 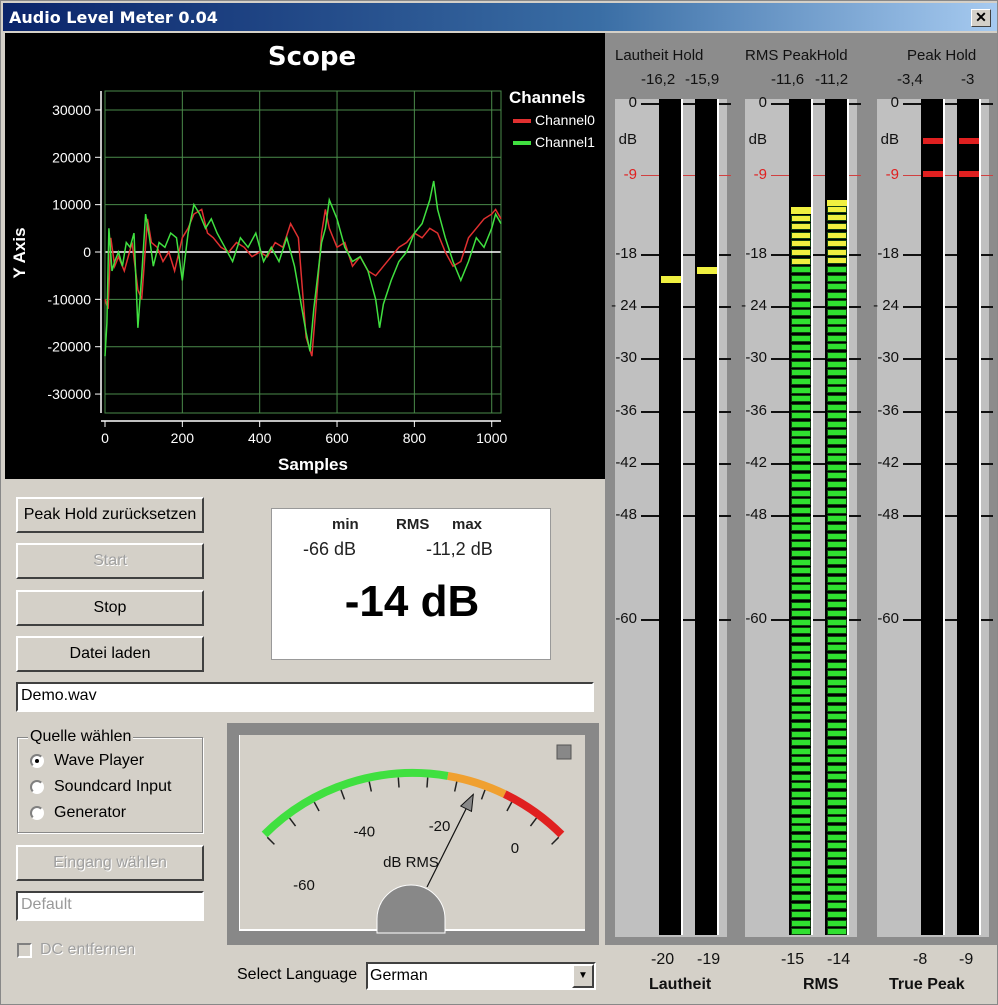 I want to click on vu-scale-label: -60, so click(x=304, y=885).